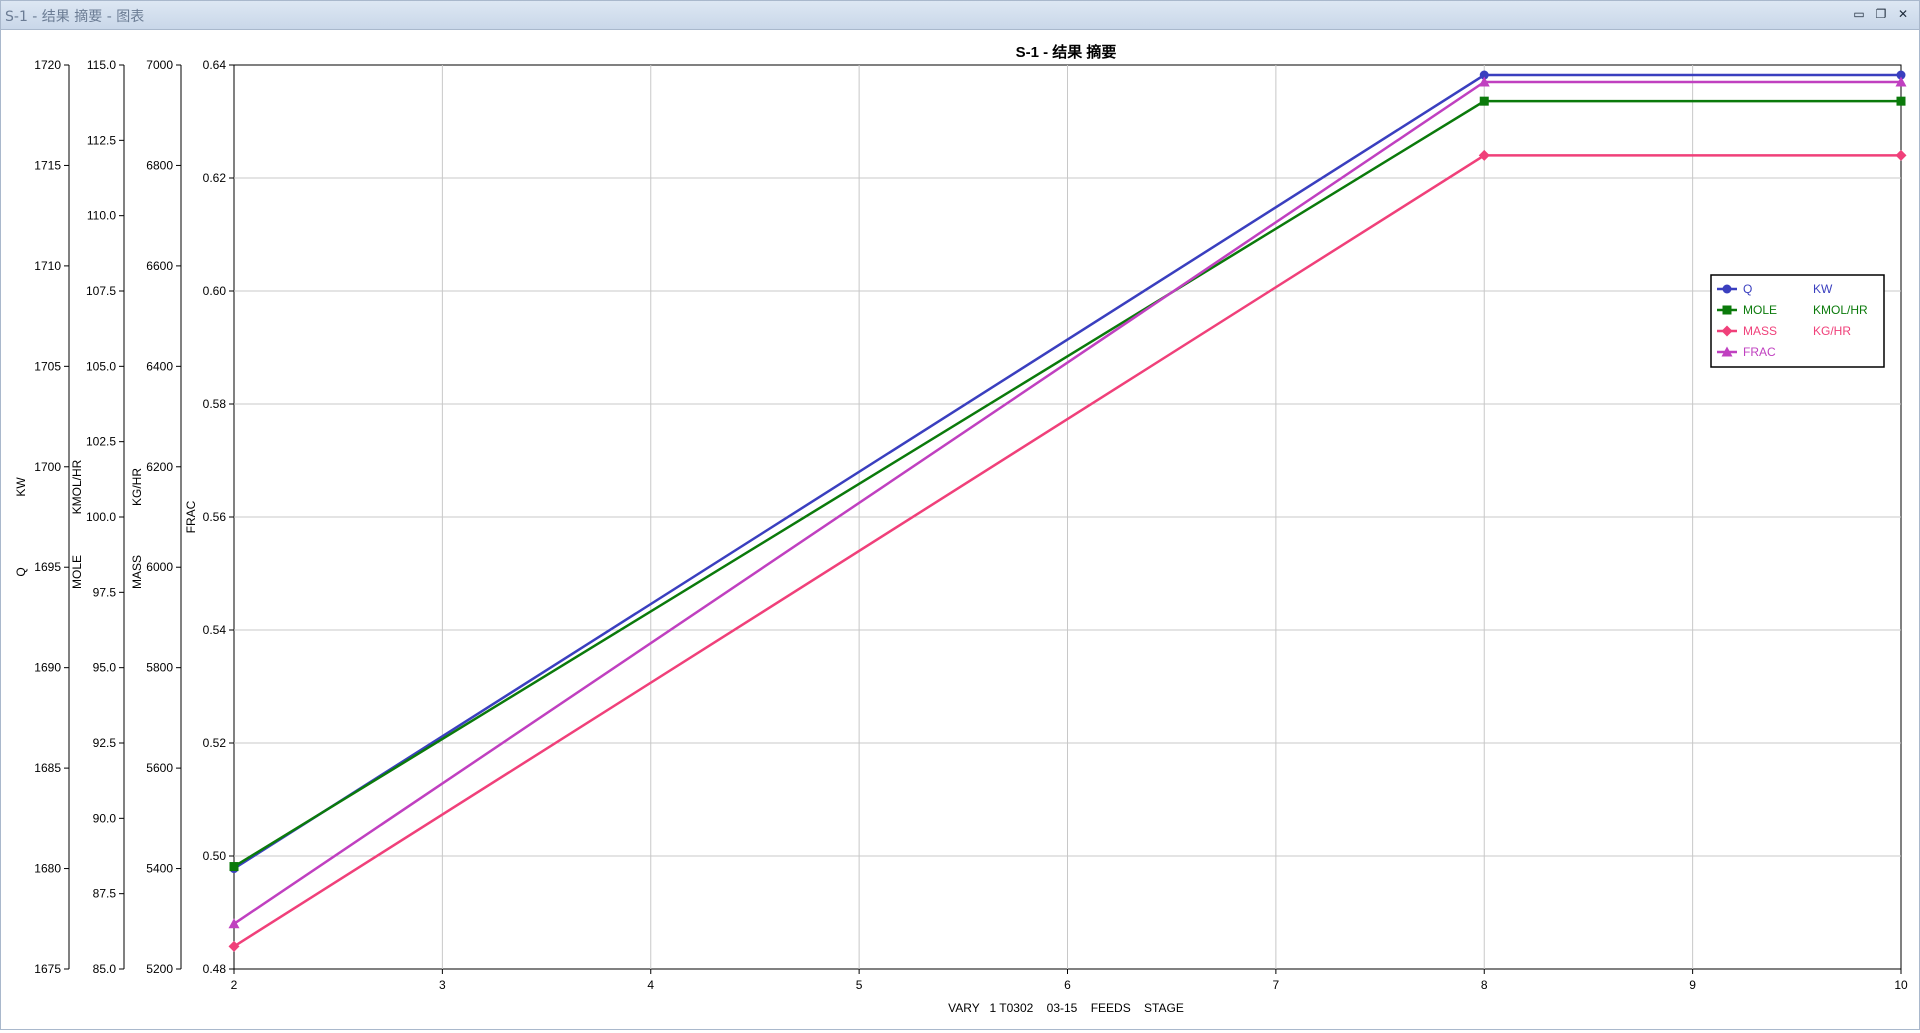  What do you see at coordinates (1901, 155) in the screenshot?
I see `data-point-mass` at bounding box center [1901, 155].